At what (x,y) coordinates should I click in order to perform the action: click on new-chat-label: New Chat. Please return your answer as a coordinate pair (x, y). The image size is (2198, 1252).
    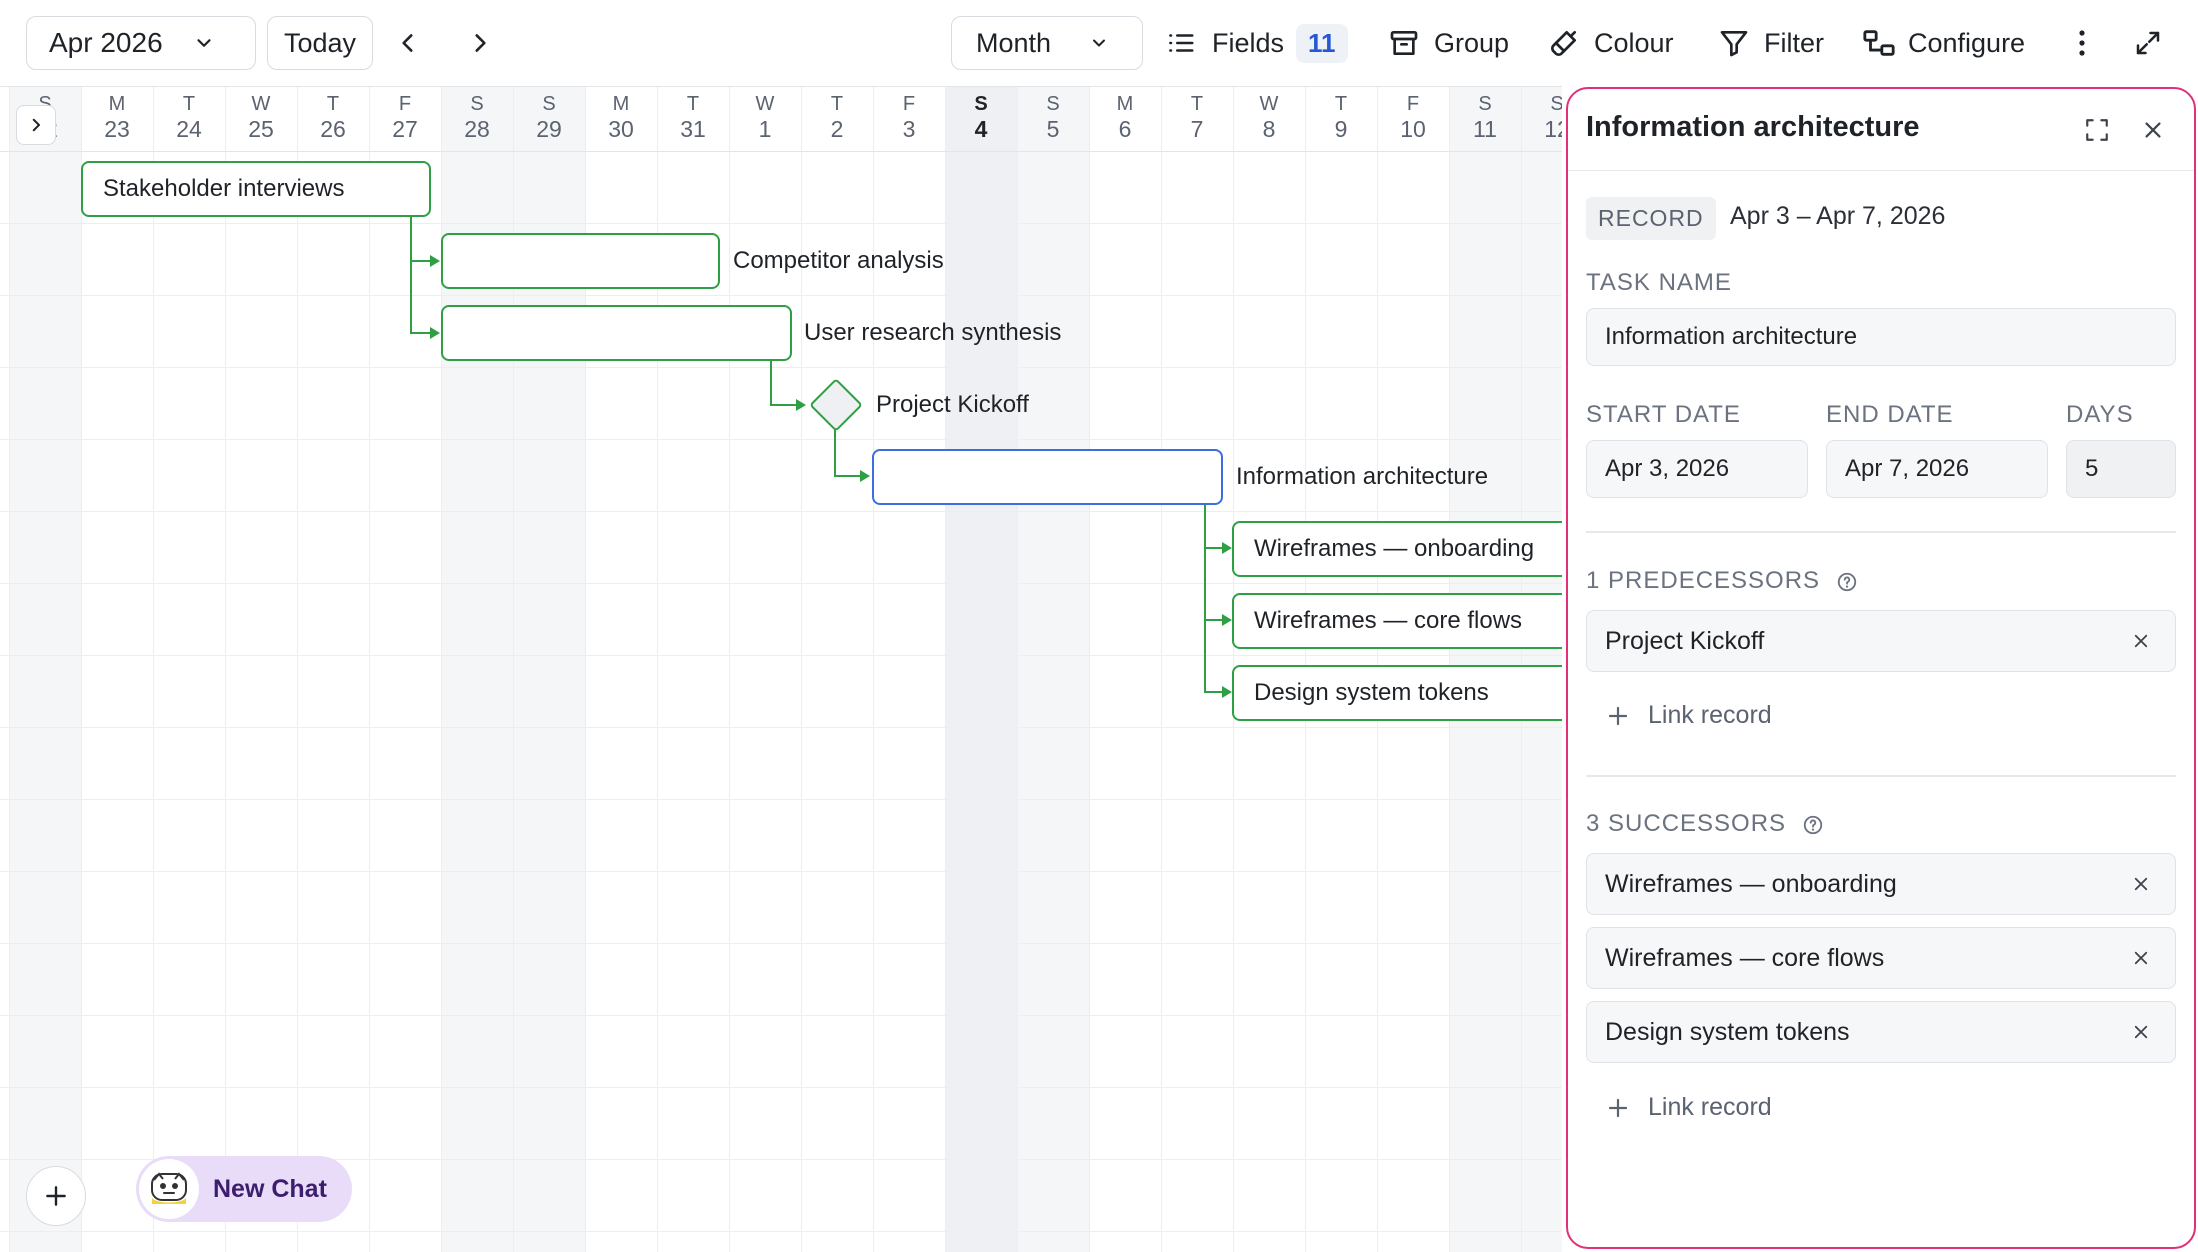
    Looking at the image, I should click on (270, 1188).